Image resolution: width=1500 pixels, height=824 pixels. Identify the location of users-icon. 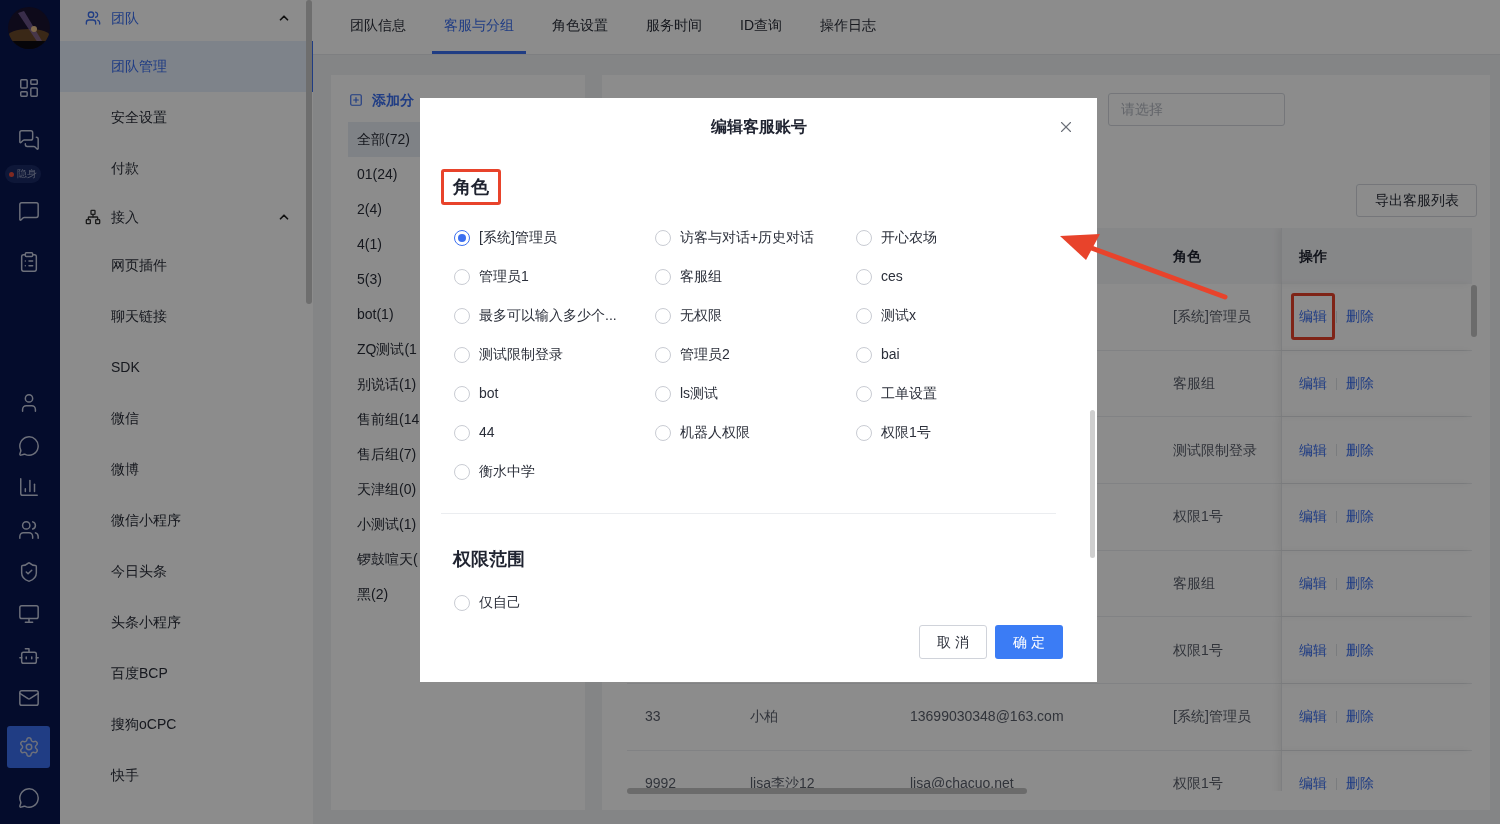
(28, 530).